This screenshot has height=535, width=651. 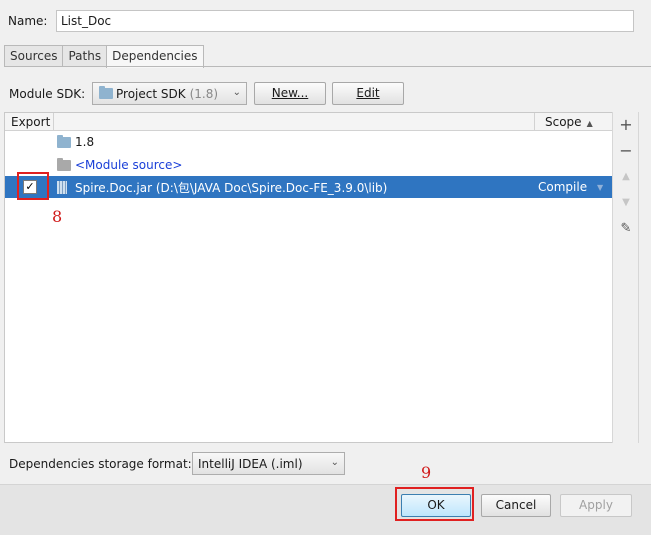 What do you see at coordinates (308, 122) in the screenshot?
I see `table-header: Export Scope ▲` at bounding box center [308, 122].